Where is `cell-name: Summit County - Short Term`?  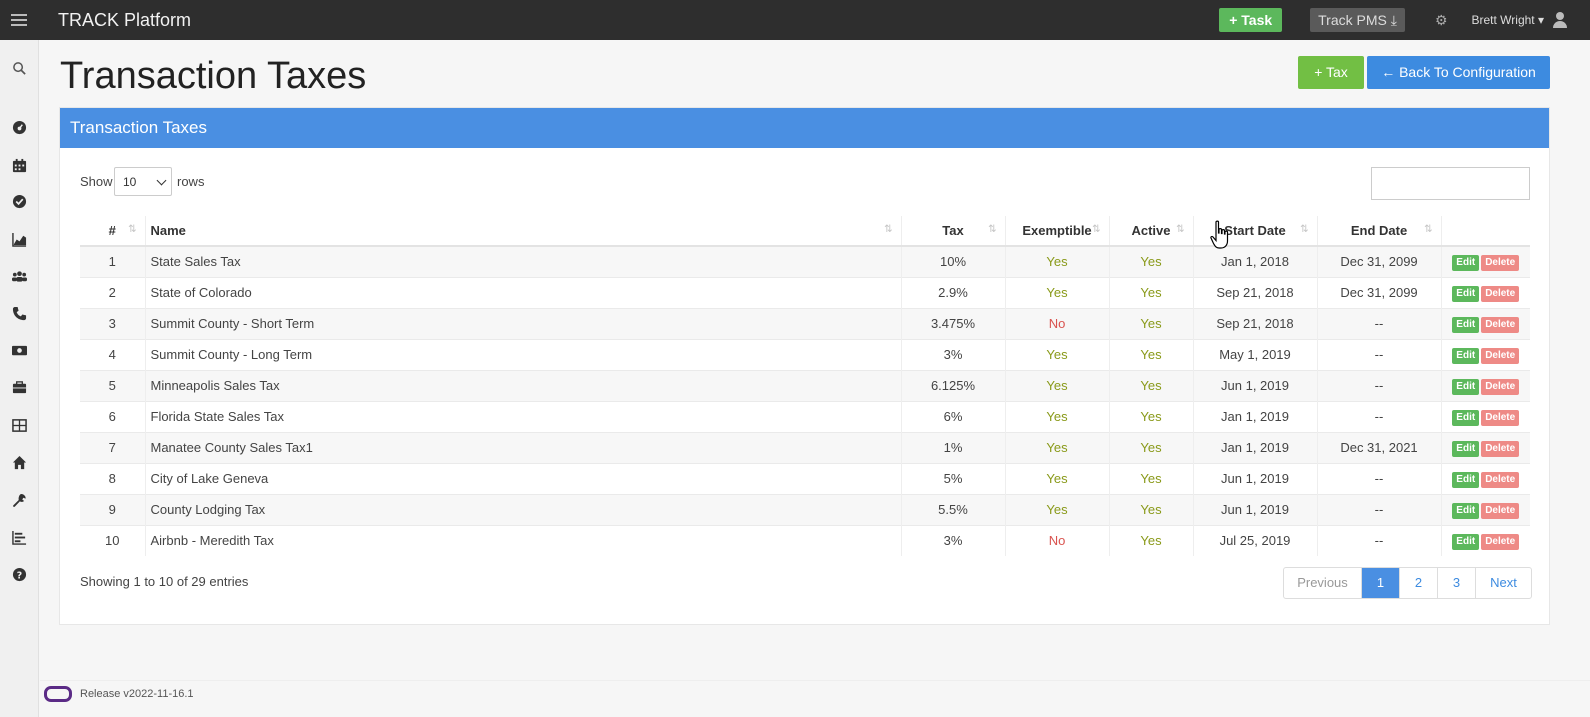
cell-name: Summit County - Short Term is located at coordinates (522, 323).